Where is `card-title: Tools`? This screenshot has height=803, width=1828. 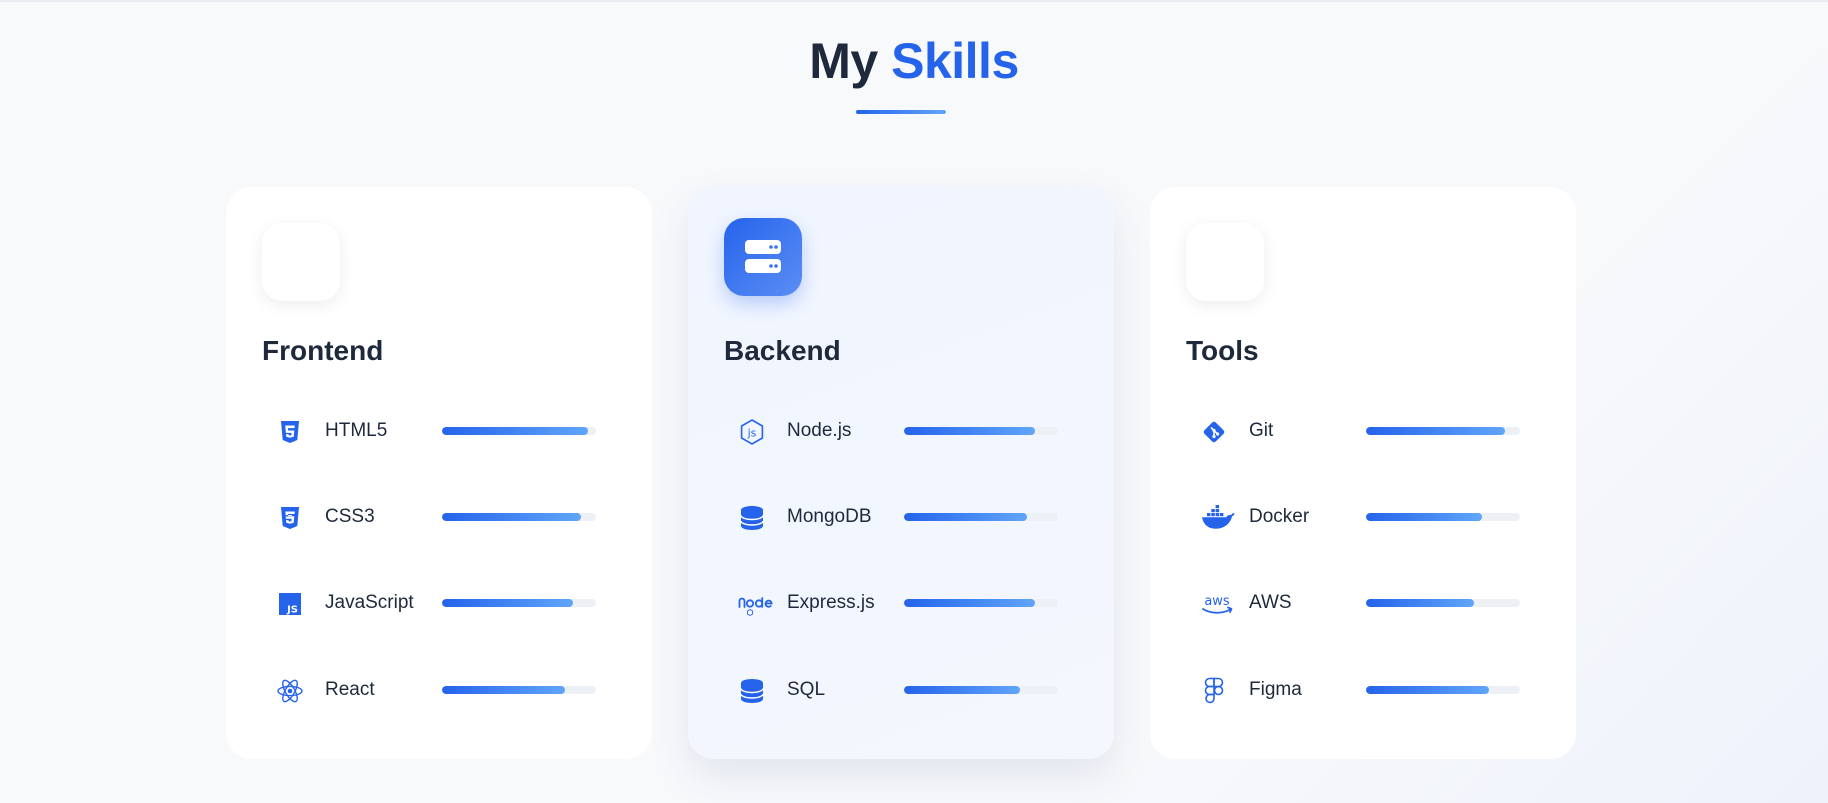 card-title: Tools is located at coordinates (1222, 350).